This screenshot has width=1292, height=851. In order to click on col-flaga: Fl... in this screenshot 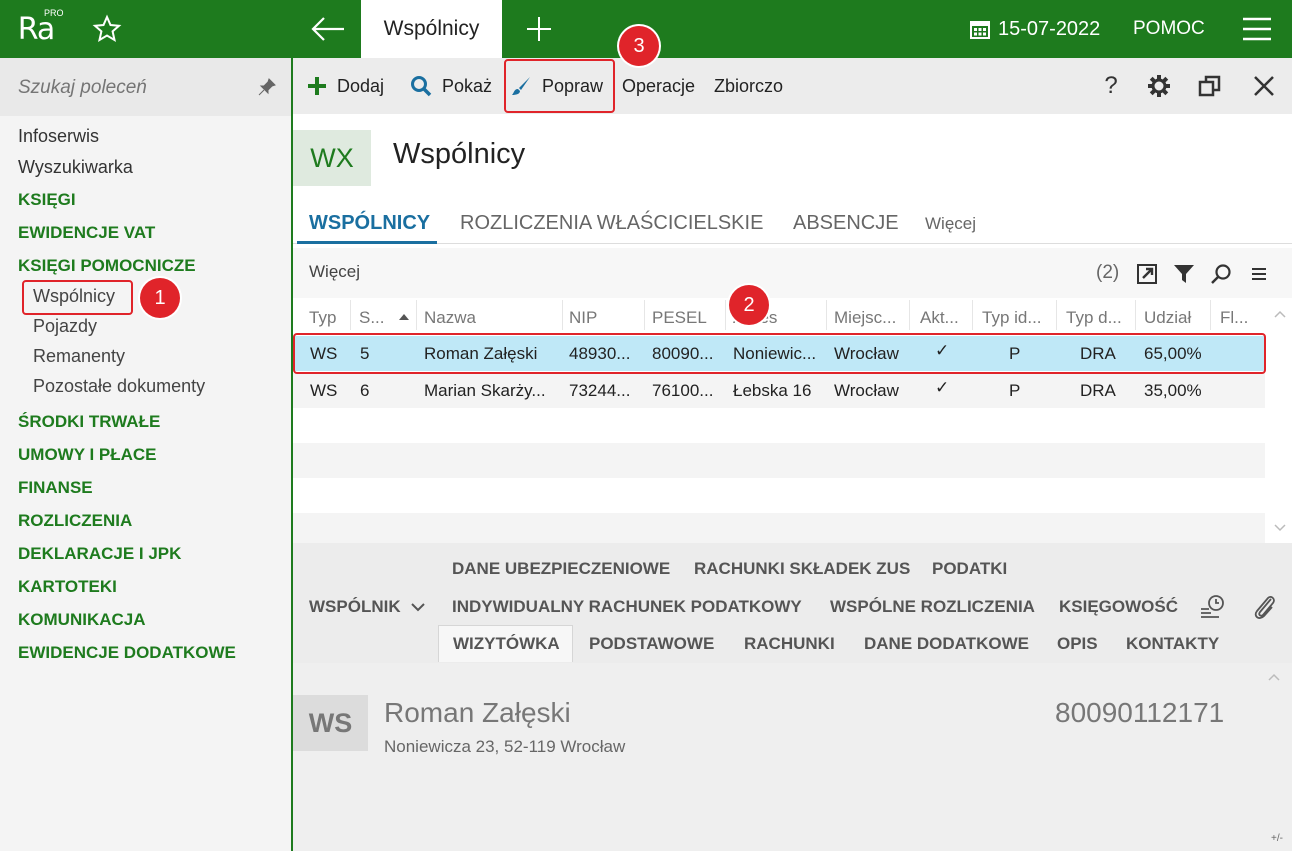, I will do `click(1234, 318)`.